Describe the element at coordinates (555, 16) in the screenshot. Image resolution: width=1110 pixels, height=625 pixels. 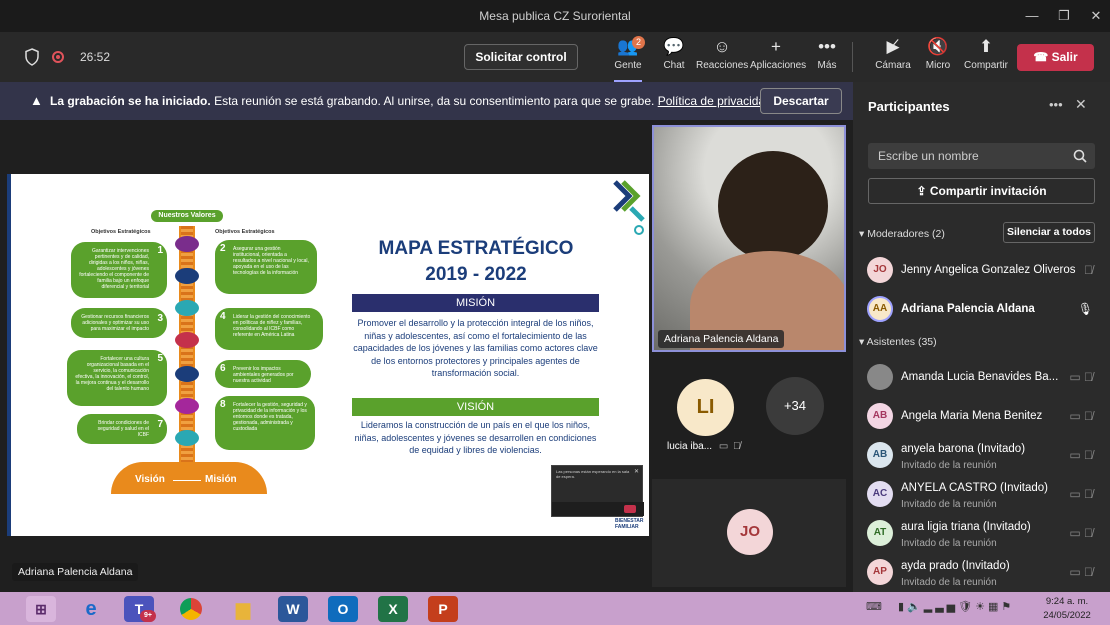
I see `title-bar: Mesa publica CZ Suroriental — ❐ ✕` at that location.